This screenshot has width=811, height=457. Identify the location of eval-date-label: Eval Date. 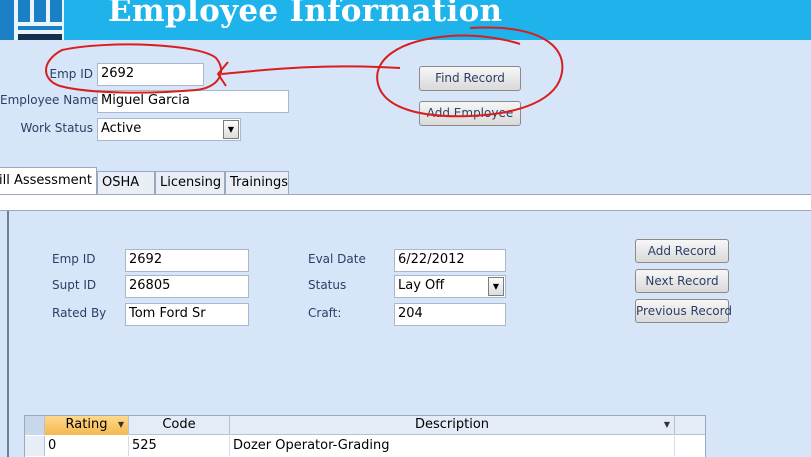
(337, 259).